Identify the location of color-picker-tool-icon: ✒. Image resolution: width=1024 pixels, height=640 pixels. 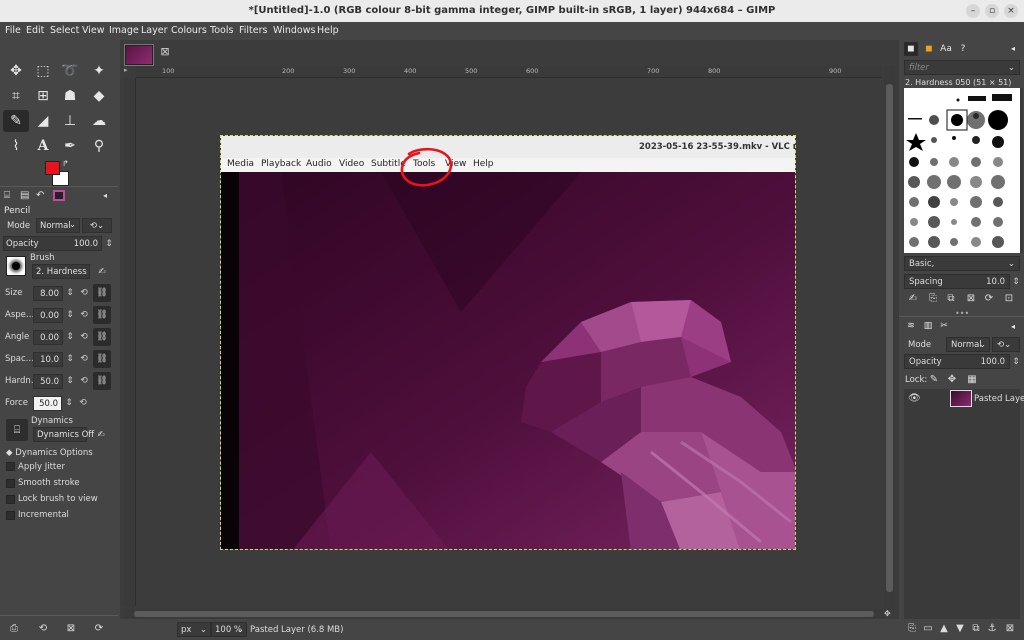
(70, 146).